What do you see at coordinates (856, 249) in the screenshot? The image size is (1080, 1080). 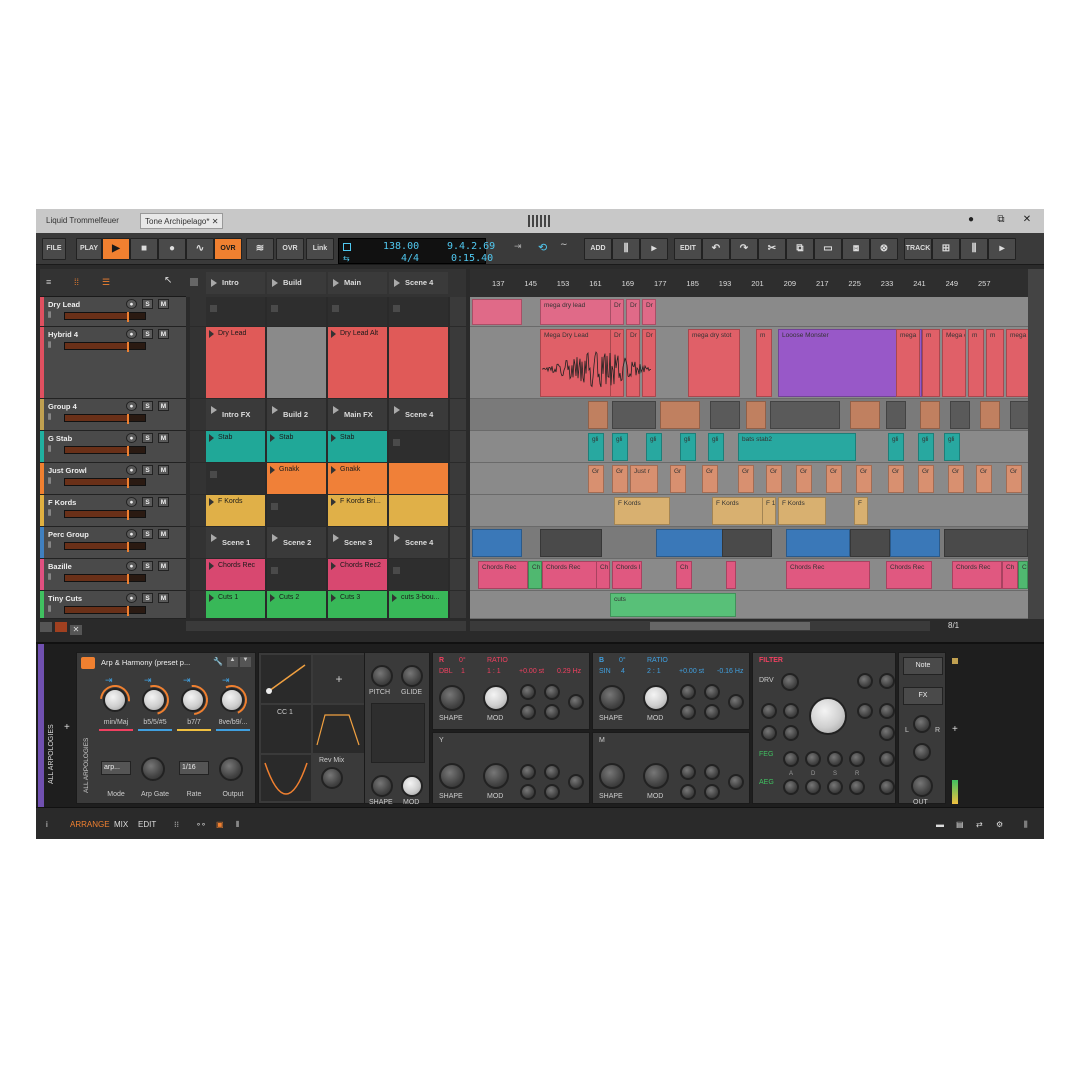 I see `duplicate-icon: ⧈` at bounding box center [856, 249].